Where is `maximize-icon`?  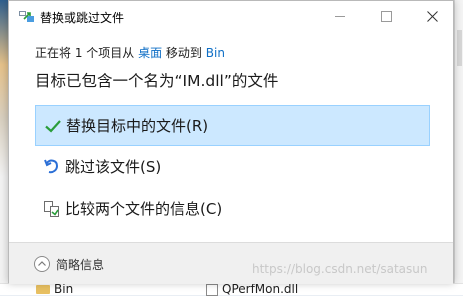 maximize-icon is located at coordinates (386, 16).